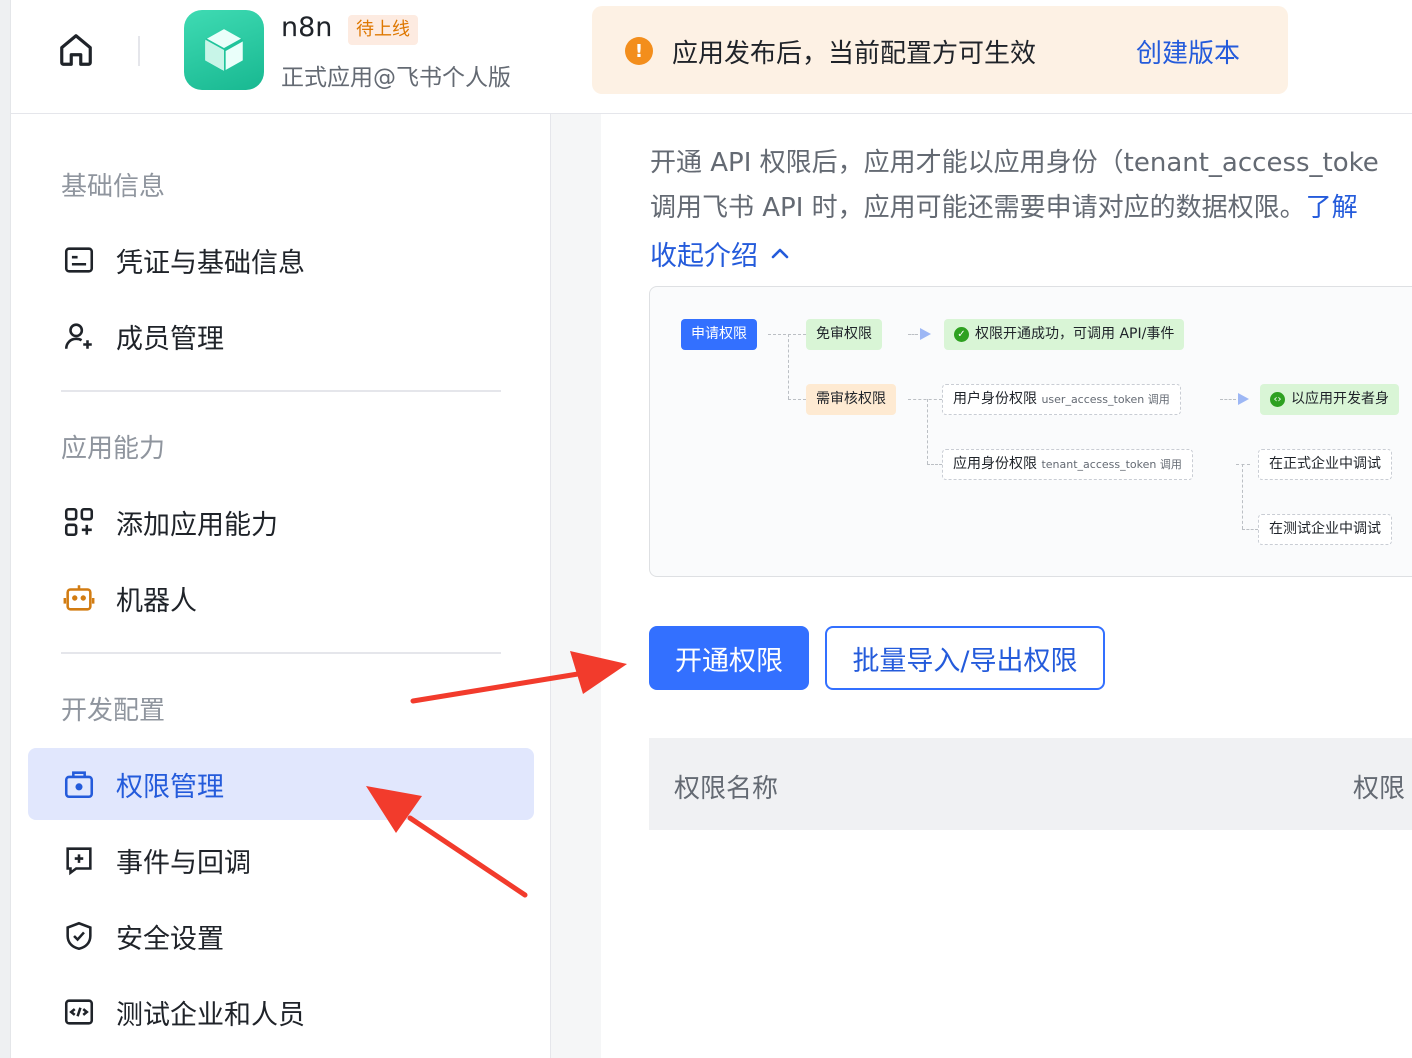 The image size is (1412, 1058). I want to click on section-title-dev: 开发配置, so click(113, 711).